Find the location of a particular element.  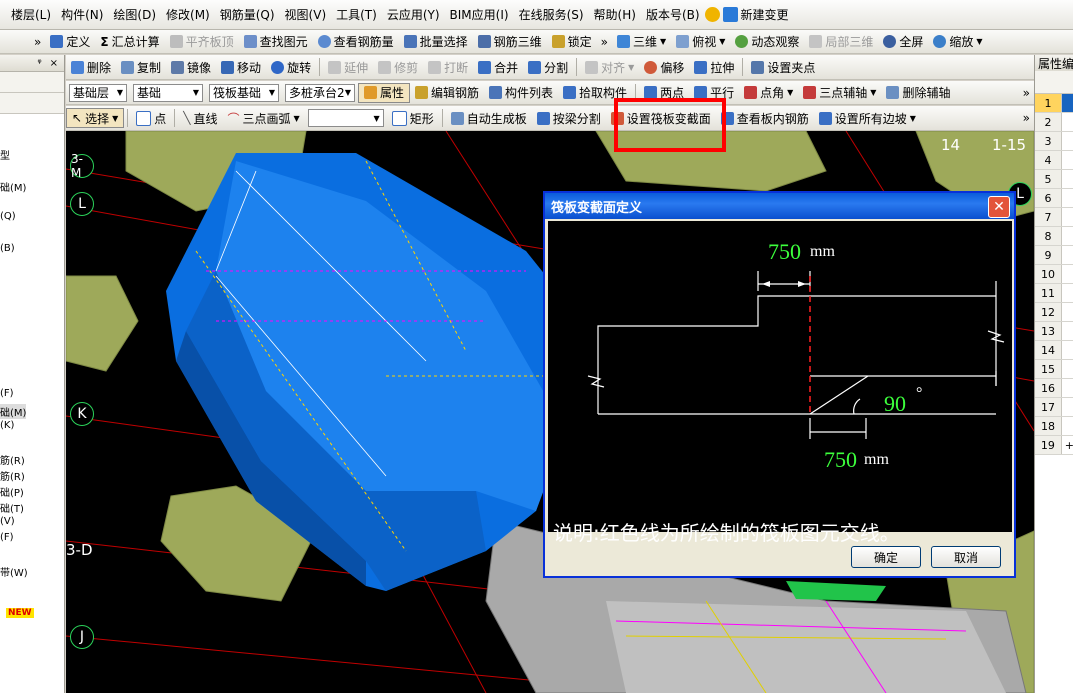

menu-version: 版本号(B) is located at coordinates (673, 14).